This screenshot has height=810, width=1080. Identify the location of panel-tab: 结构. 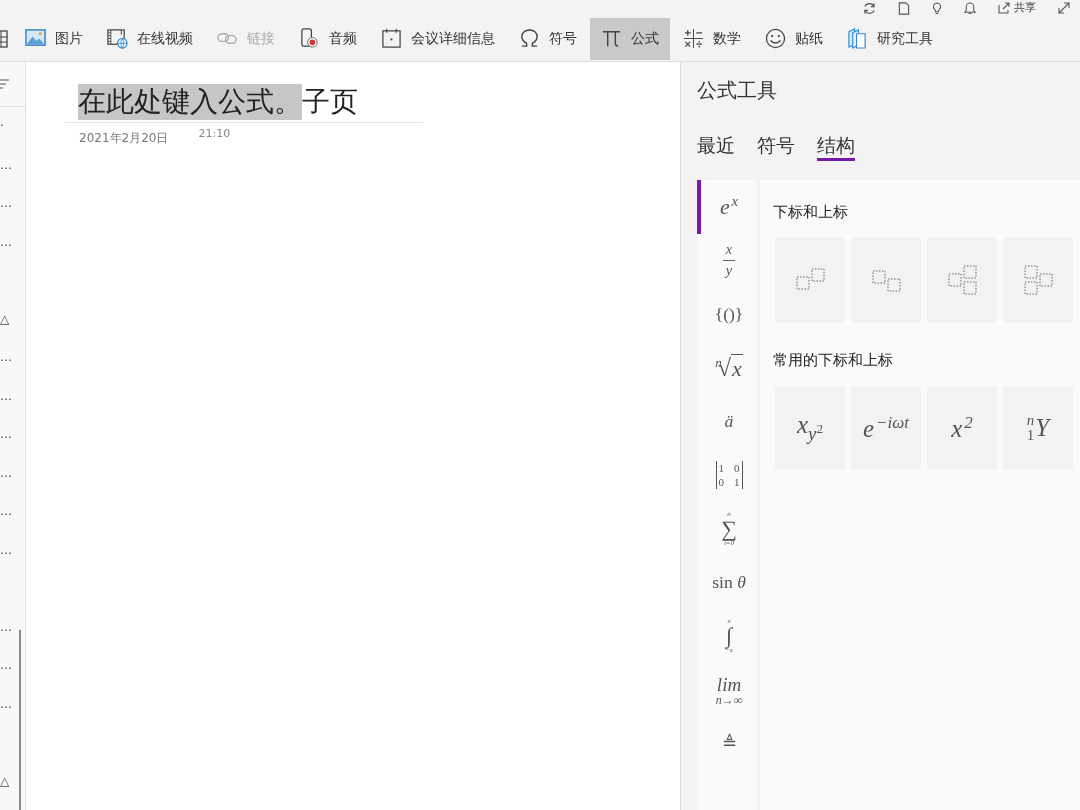
(836, 147).